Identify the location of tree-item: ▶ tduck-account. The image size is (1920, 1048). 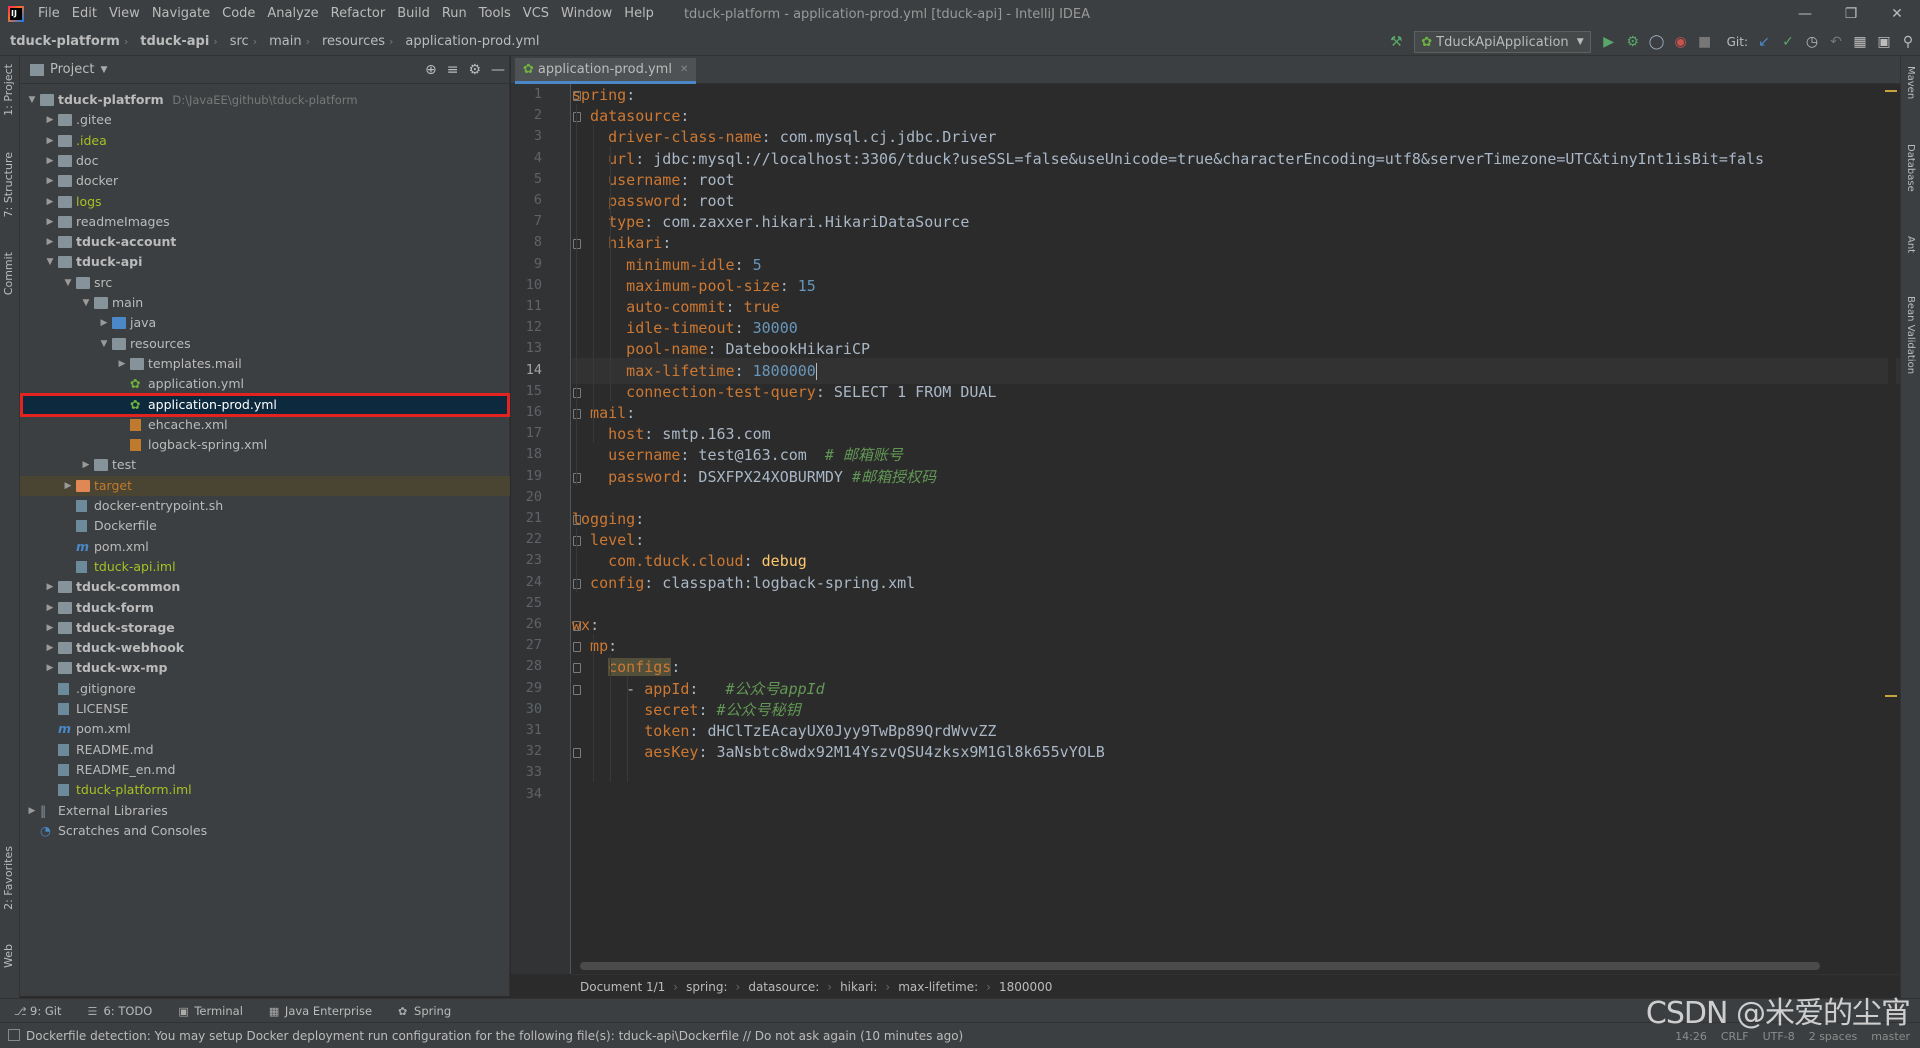
(265, 242).